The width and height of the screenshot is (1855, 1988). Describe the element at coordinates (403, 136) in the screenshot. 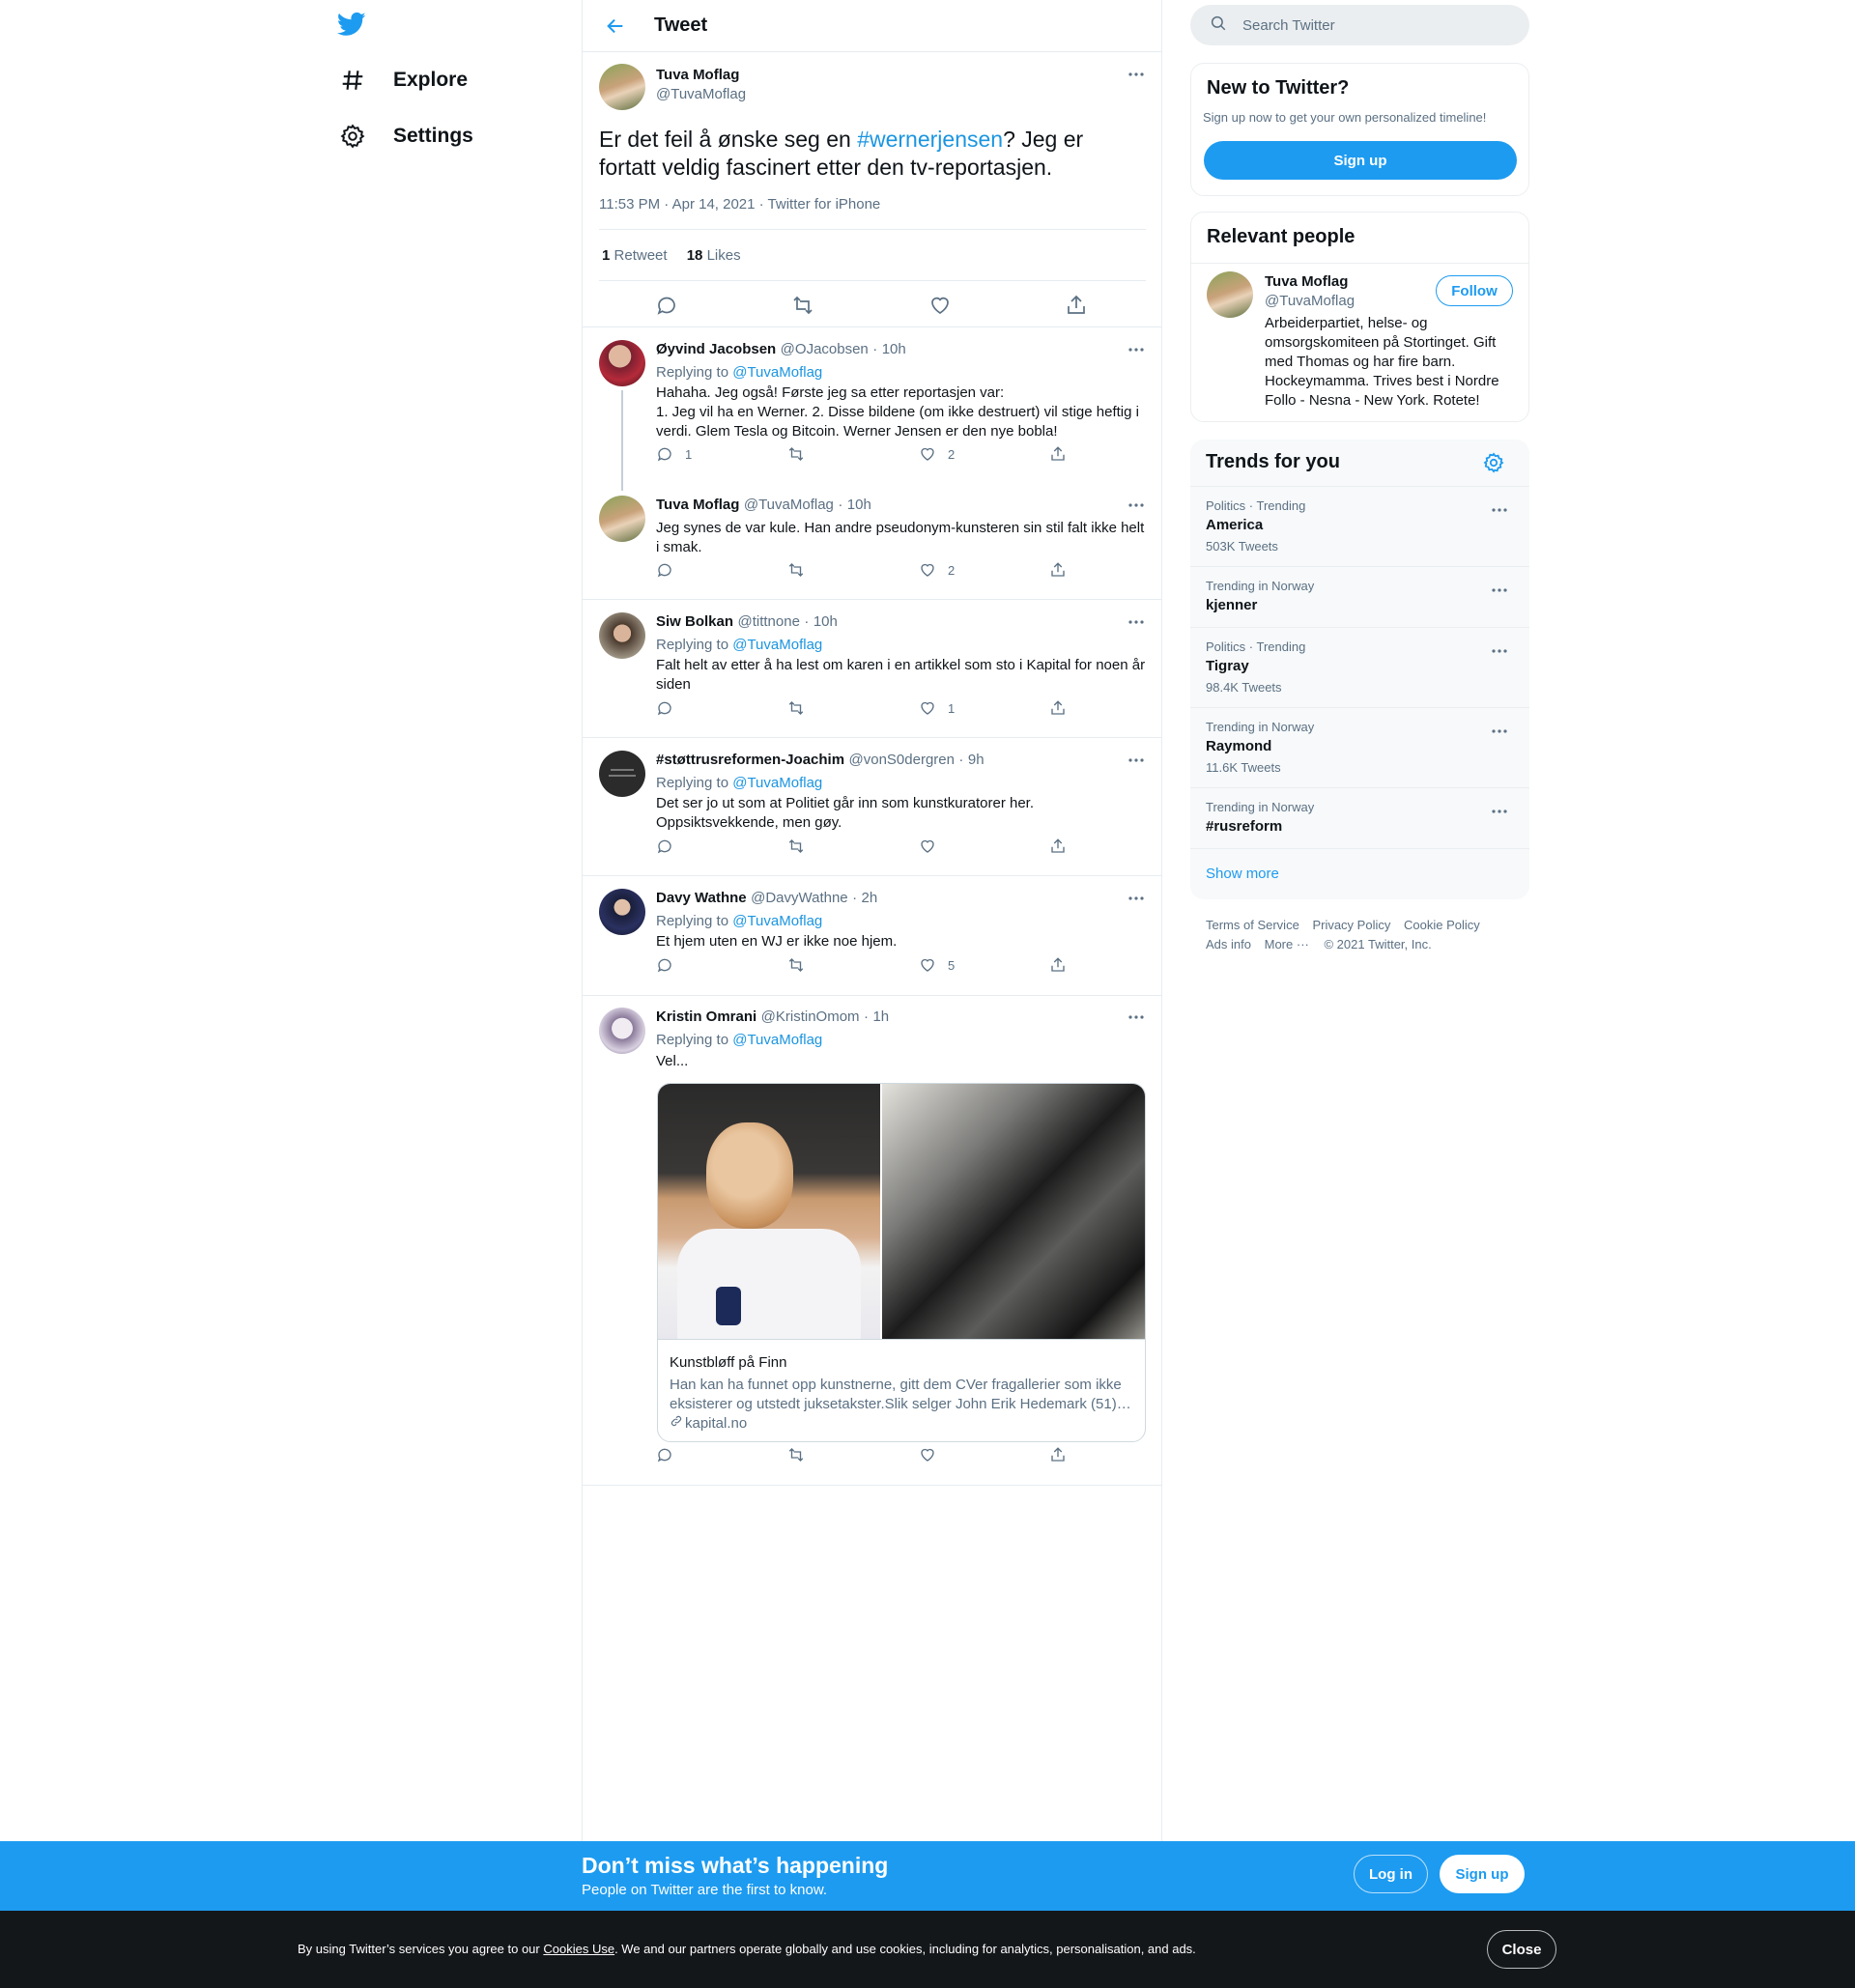

I see `nav-settings: Settings` at that location.